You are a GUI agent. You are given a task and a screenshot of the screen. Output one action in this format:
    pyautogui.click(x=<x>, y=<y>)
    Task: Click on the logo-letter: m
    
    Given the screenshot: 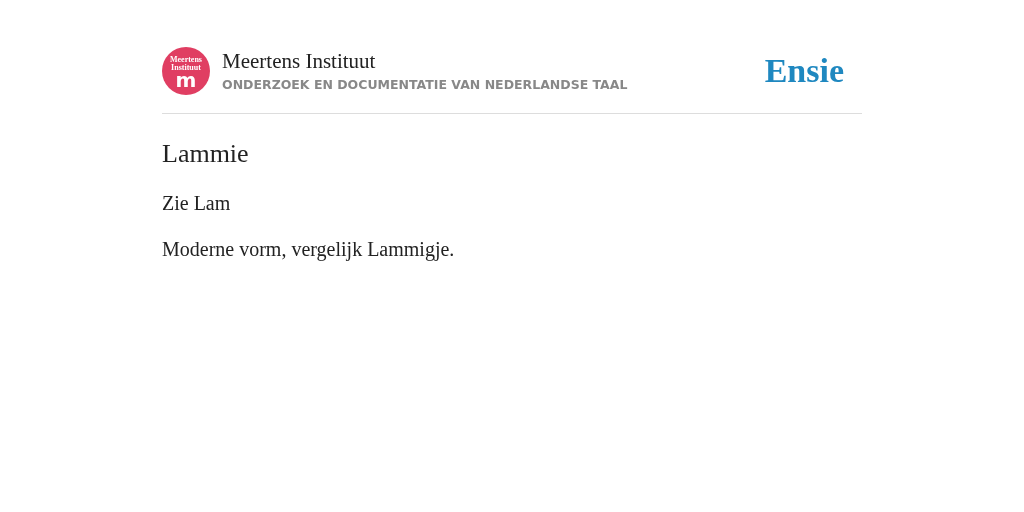 What is the action you would take?
    pyautogui.click(x=186, y=80)
    